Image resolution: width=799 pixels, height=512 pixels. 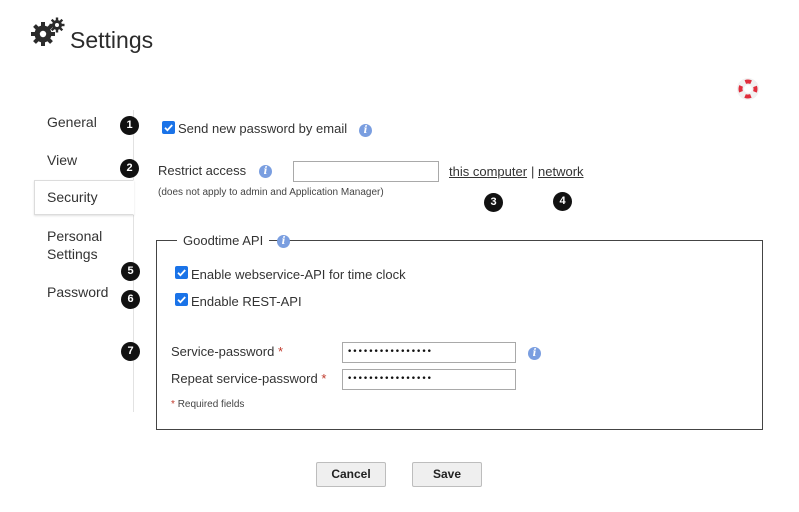 I want to click on goodtime-api-info-icon: i, so click(x=283, y=241).